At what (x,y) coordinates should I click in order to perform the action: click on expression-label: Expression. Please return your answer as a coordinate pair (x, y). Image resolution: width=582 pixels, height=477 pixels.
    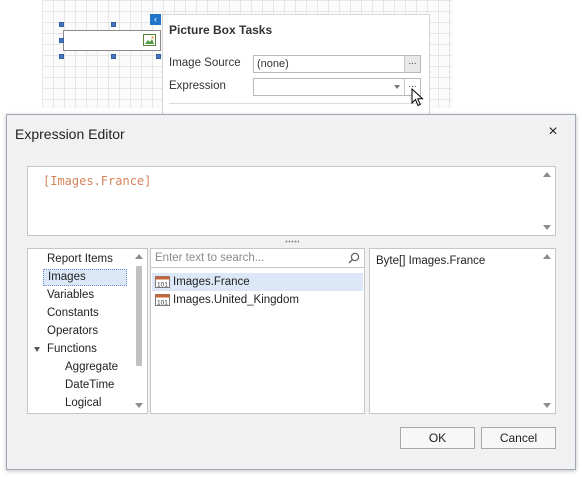
    Looking at the image, I should click on (197, 86).